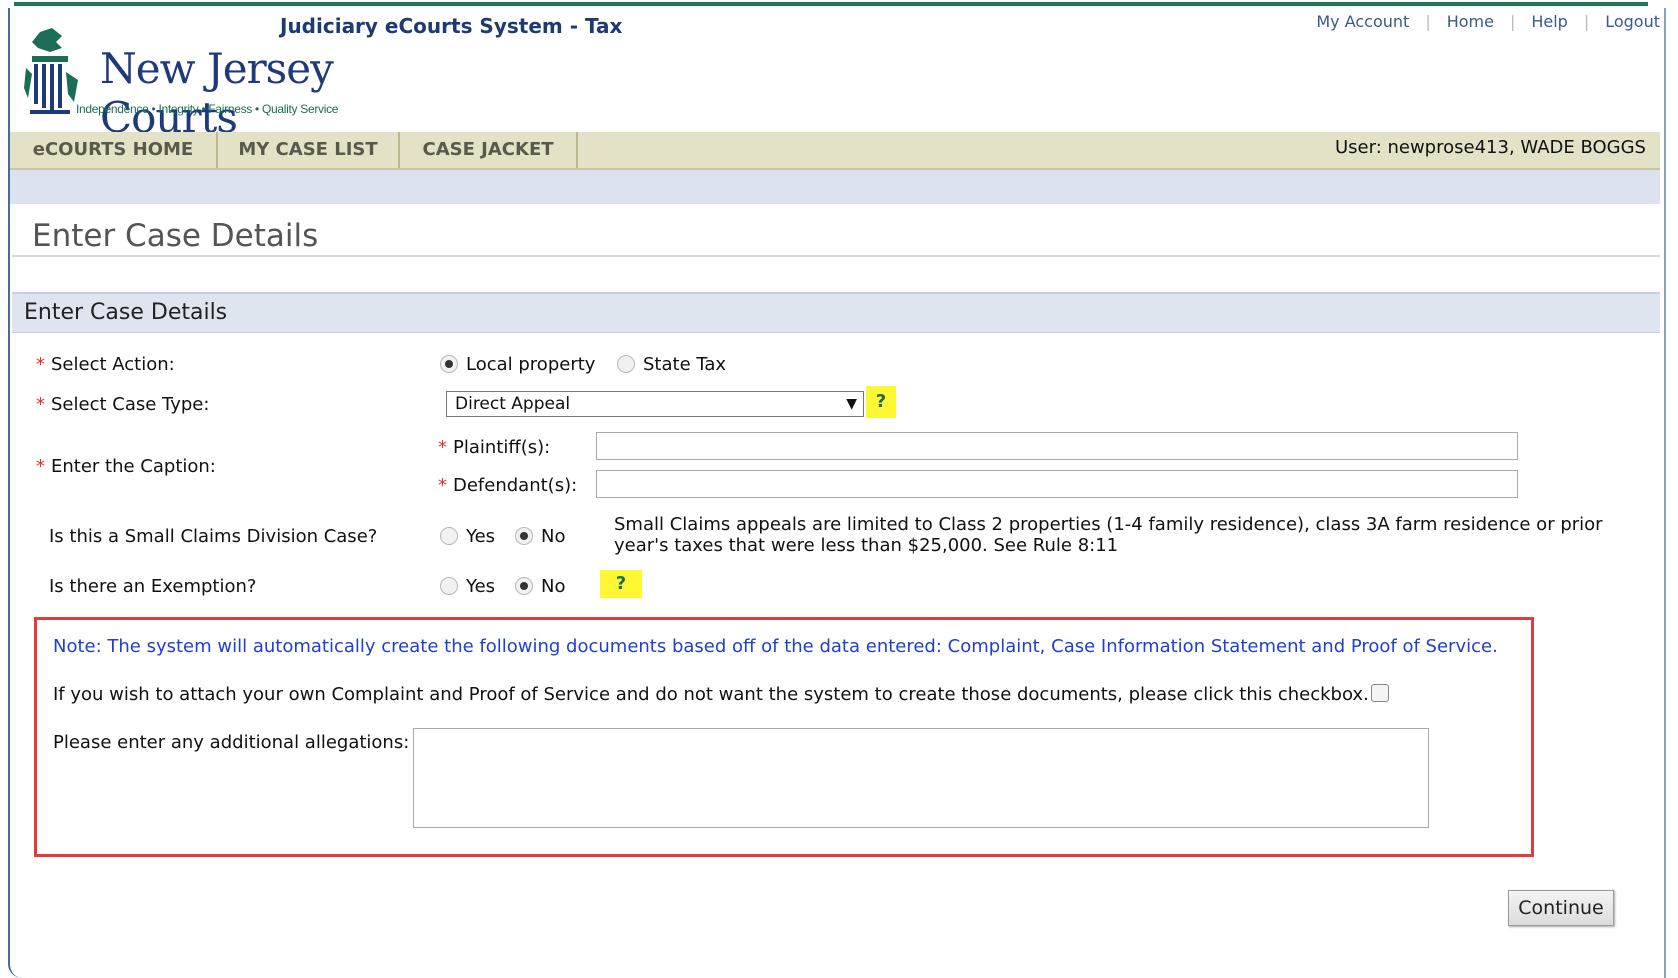 Image resolution: width=1678 pixels, height=978 pixels. Describe the element at coordinates (467, 586) in the screenshot. I see `radio-exemption-yes: Yes` at that location.